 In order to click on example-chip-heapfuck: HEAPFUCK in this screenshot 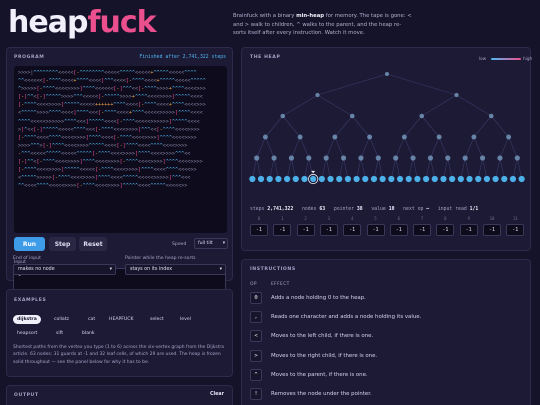, I will do `click(121, 319)`.